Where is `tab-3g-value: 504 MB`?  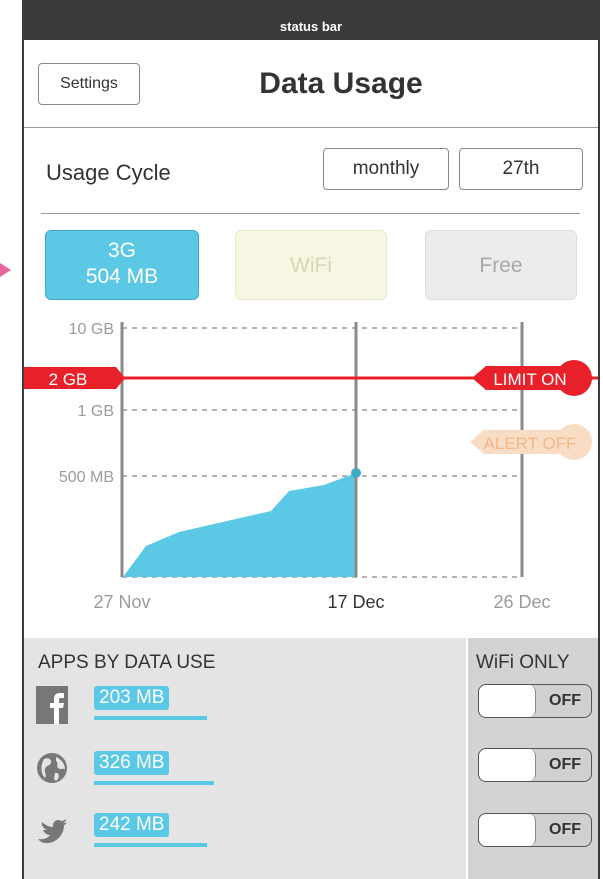 tab-3g-value: 504 MB is located at coordinates (122, 276).